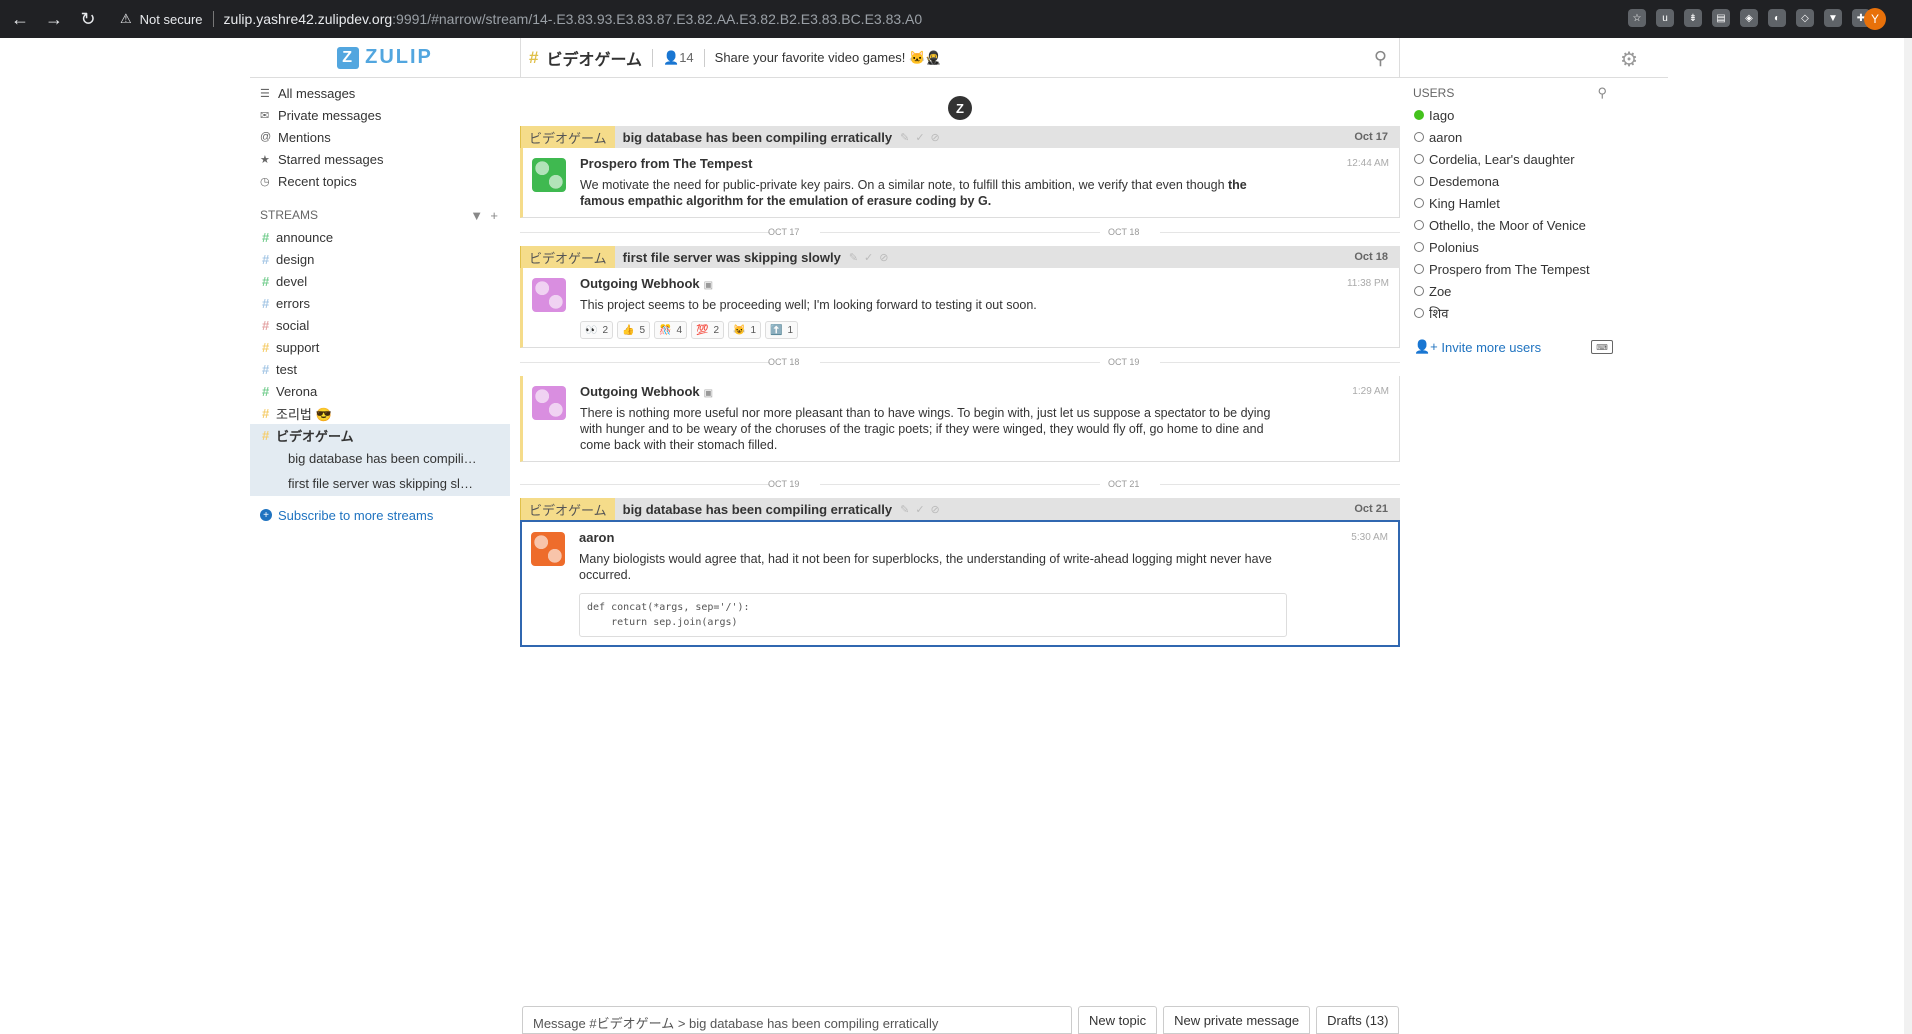 This screenshot has width=1912, height=1034. Describe the element at coordinates (678, 58) in the screenshot. I see `subscriber-count: 👤14` at that location.